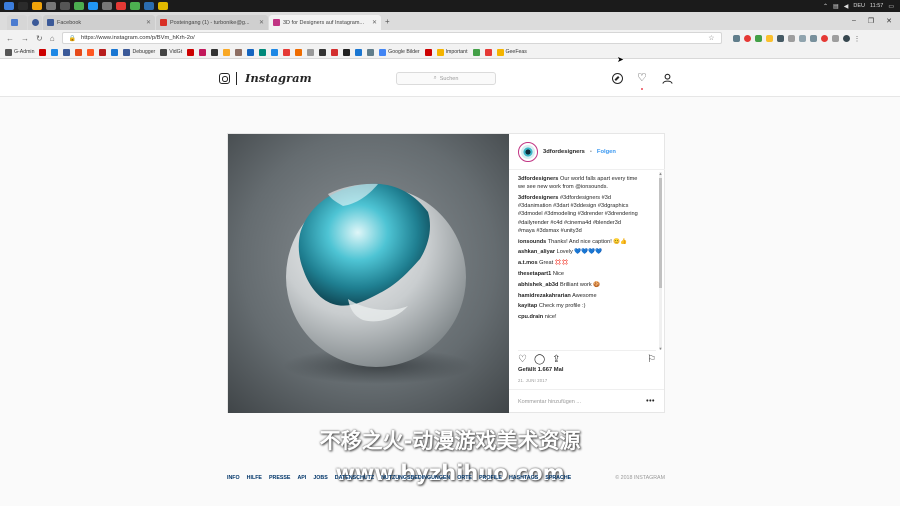  I want to click on share-icon: ⇪, so click(556, 359).